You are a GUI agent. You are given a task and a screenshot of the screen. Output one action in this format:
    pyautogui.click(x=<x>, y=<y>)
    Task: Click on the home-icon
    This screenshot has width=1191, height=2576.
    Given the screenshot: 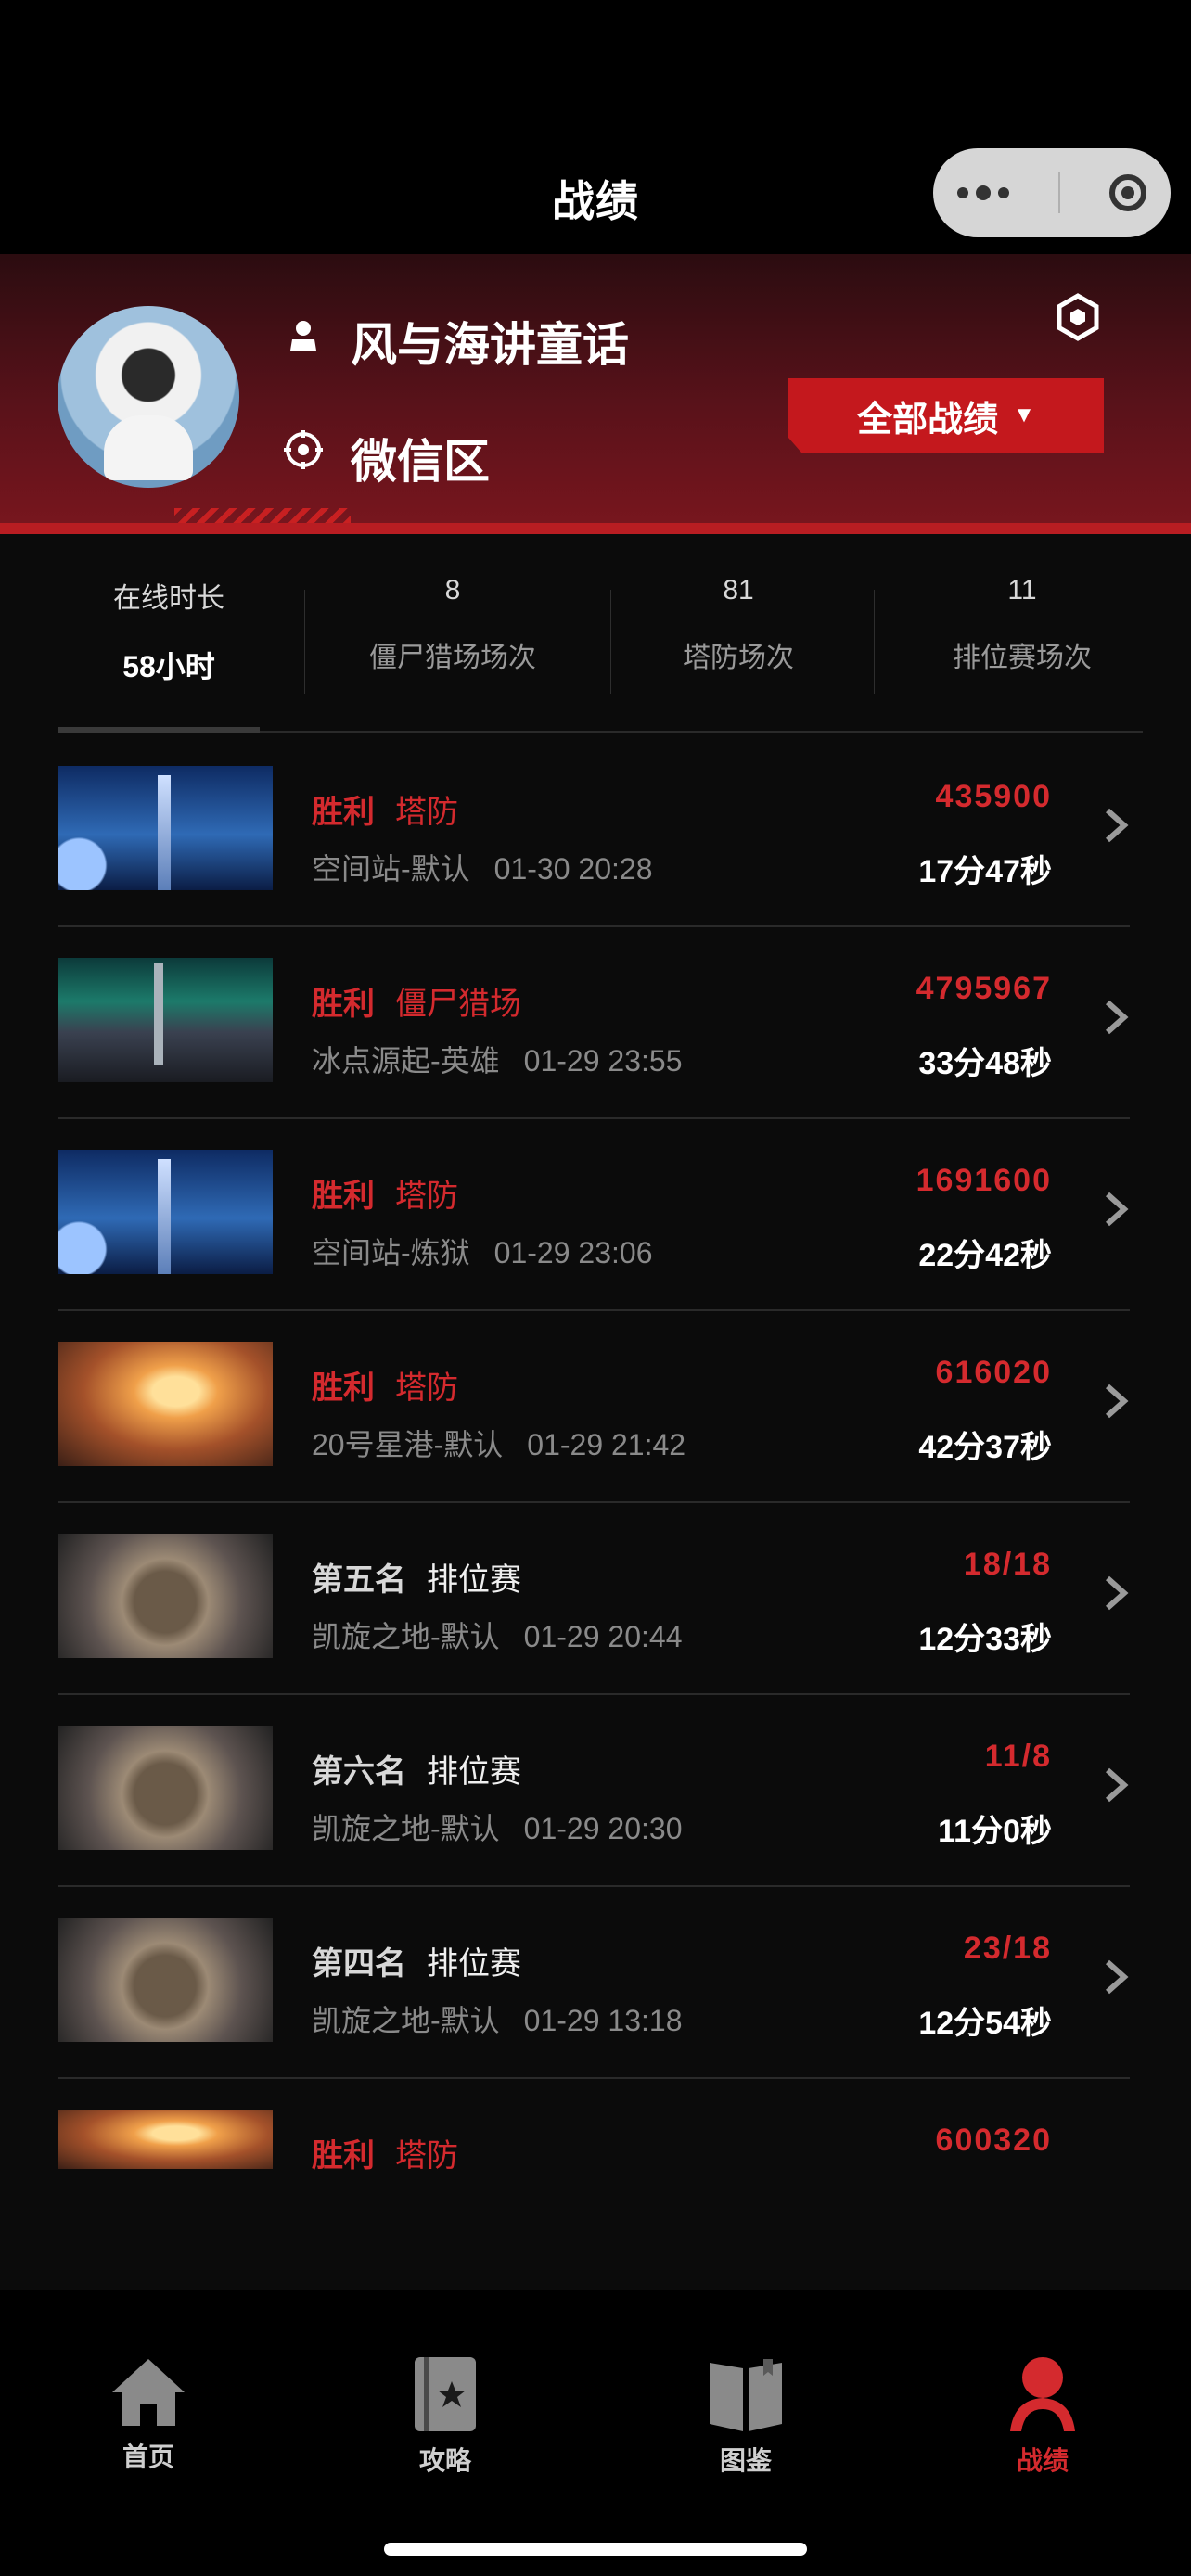 What is the action you would take?
    pyautogui.click(x=148, y=2393)
    